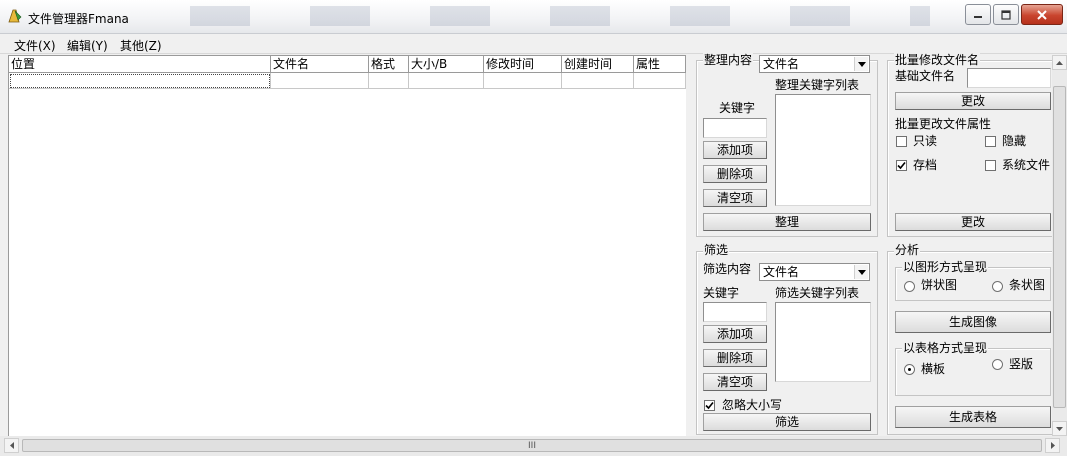 The image size is (1067, 456). What do you see at coordinates (35, 45) in the screenshot?
I see `menu-file: 文件(X)` at bounding box center [35, 45].